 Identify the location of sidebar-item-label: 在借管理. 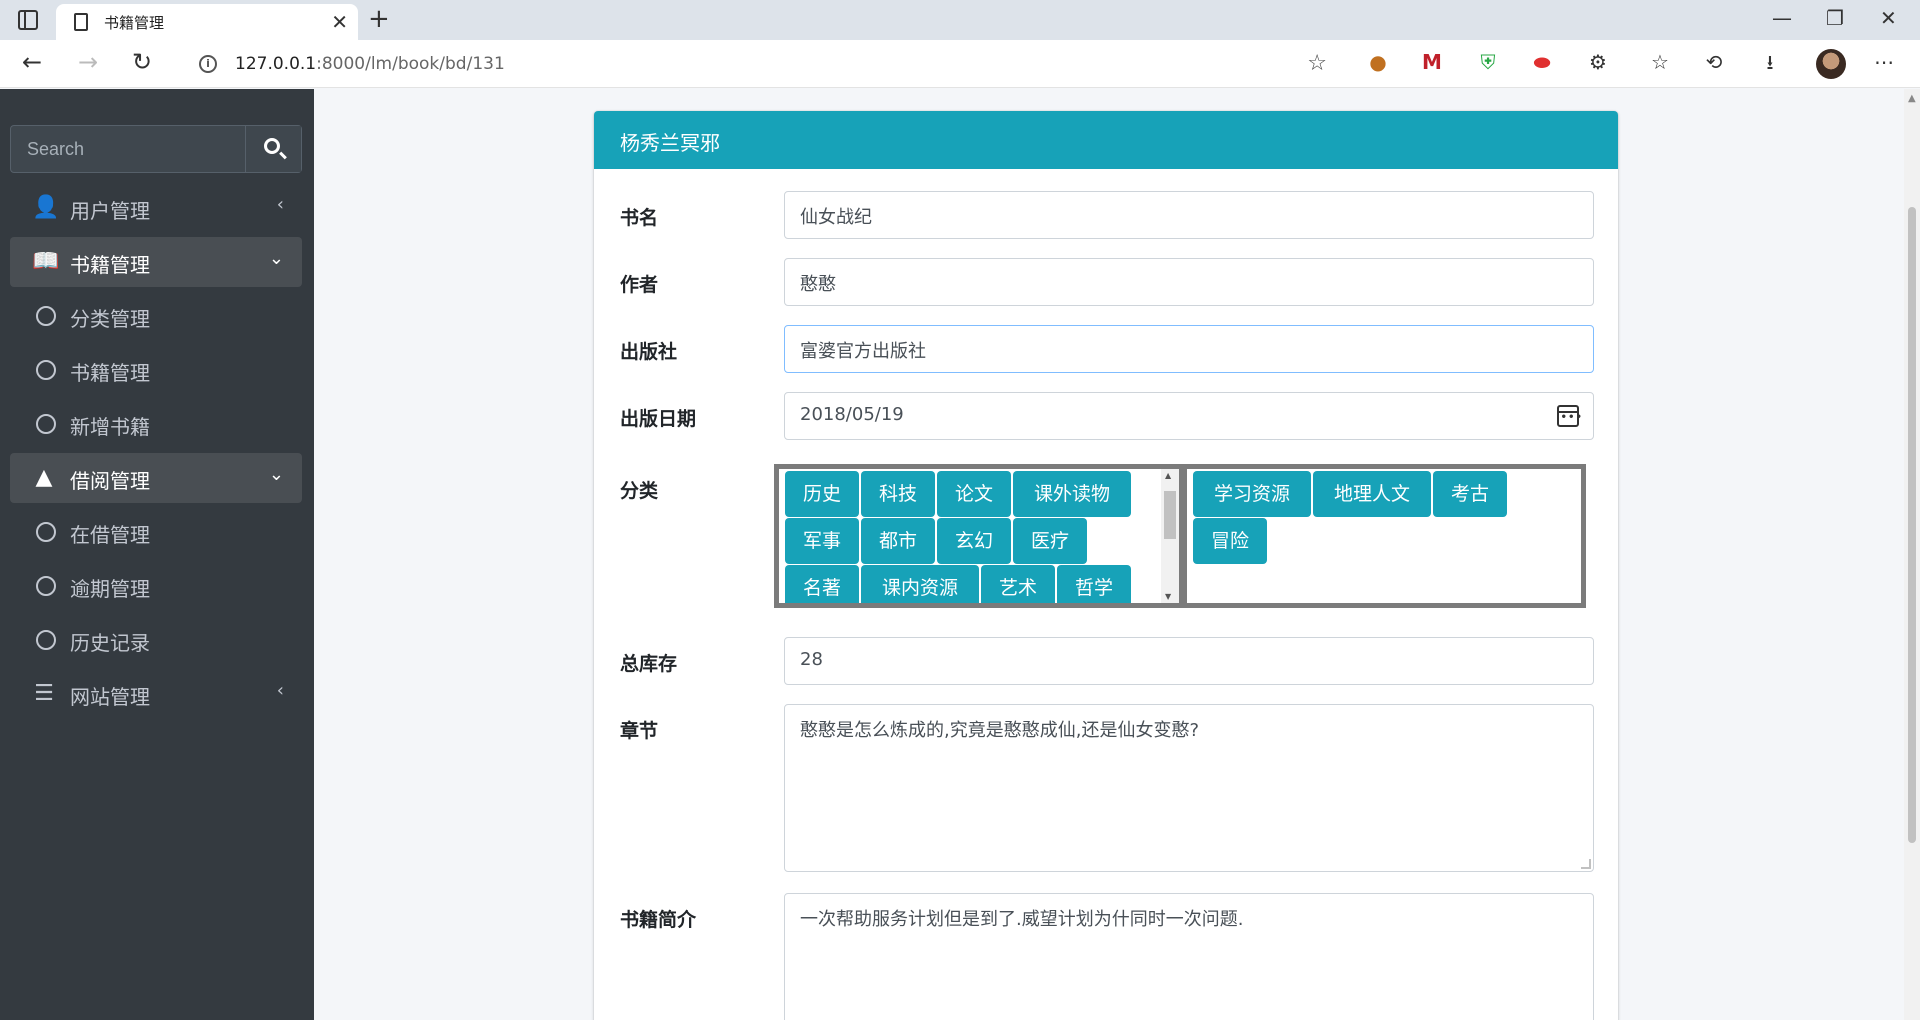
(110, 535).